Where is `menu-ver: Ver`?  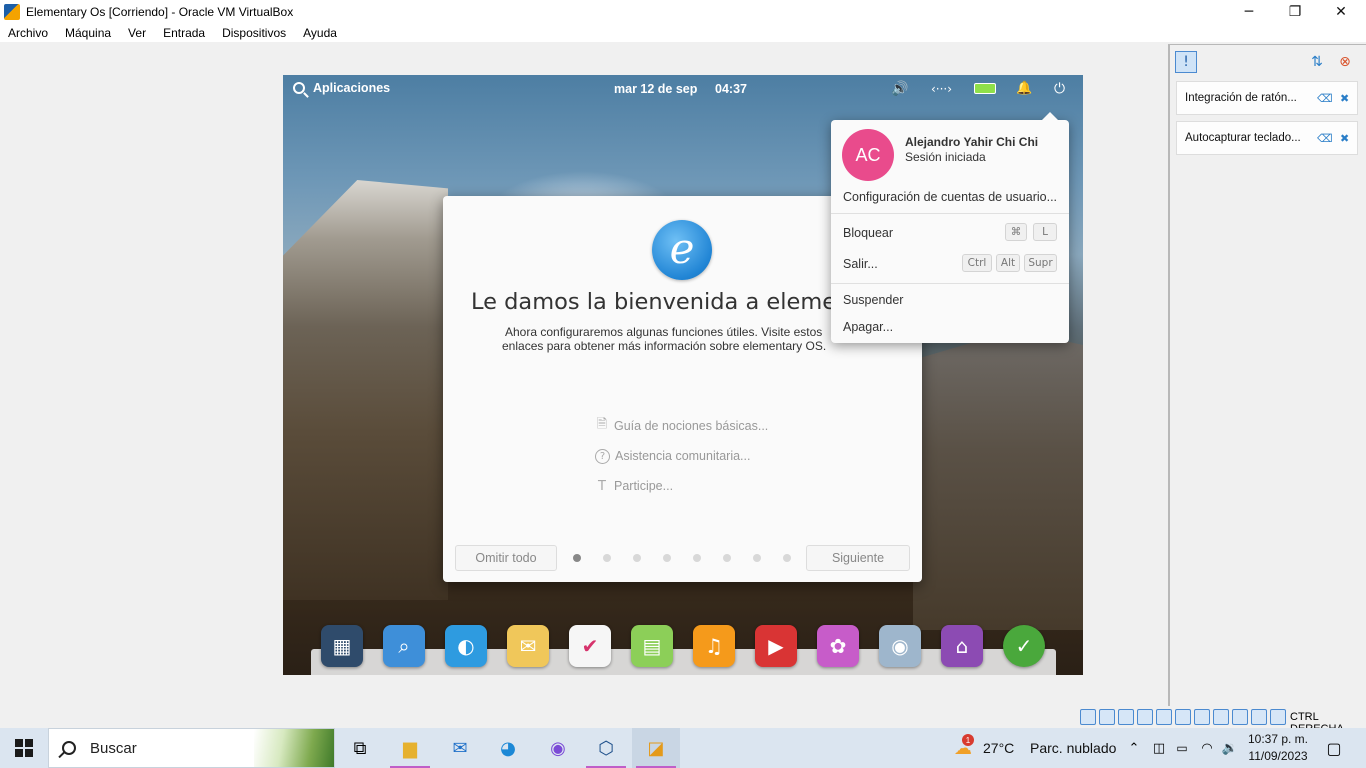
menu-ver: Ver is located at coordinates (137, 33).